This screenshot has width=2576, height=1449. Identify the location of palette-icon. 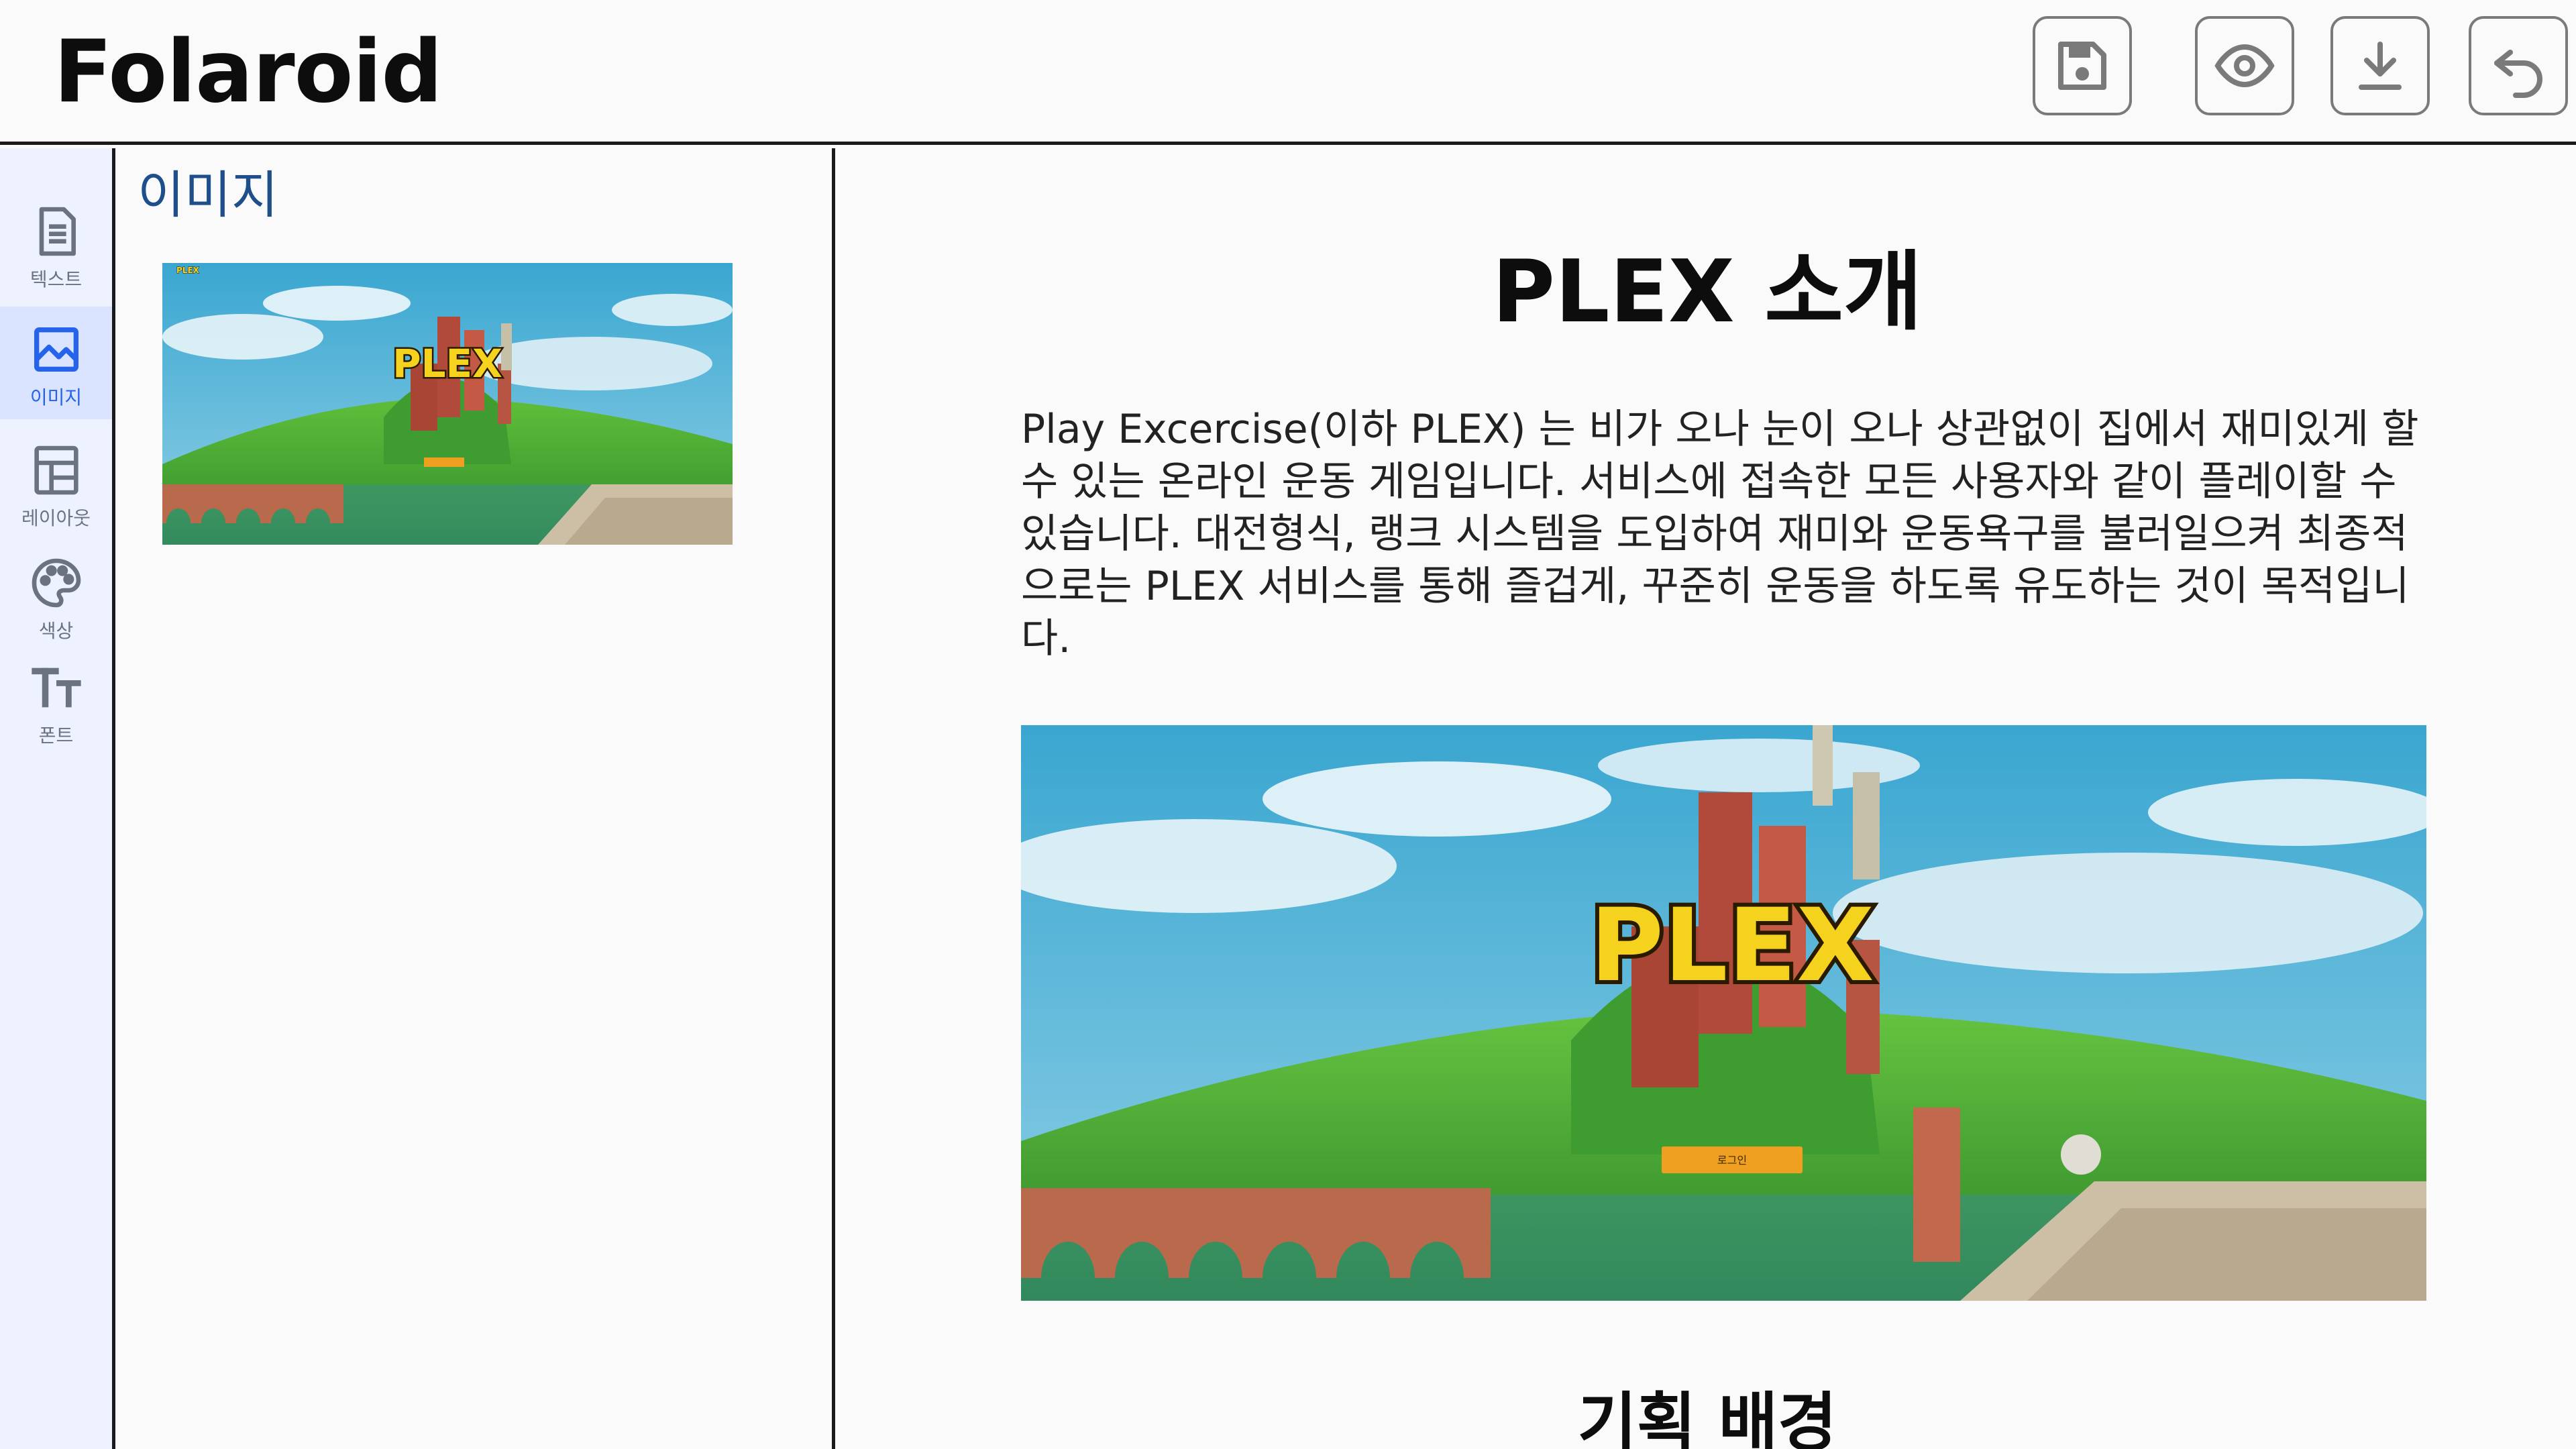
(56, 583).